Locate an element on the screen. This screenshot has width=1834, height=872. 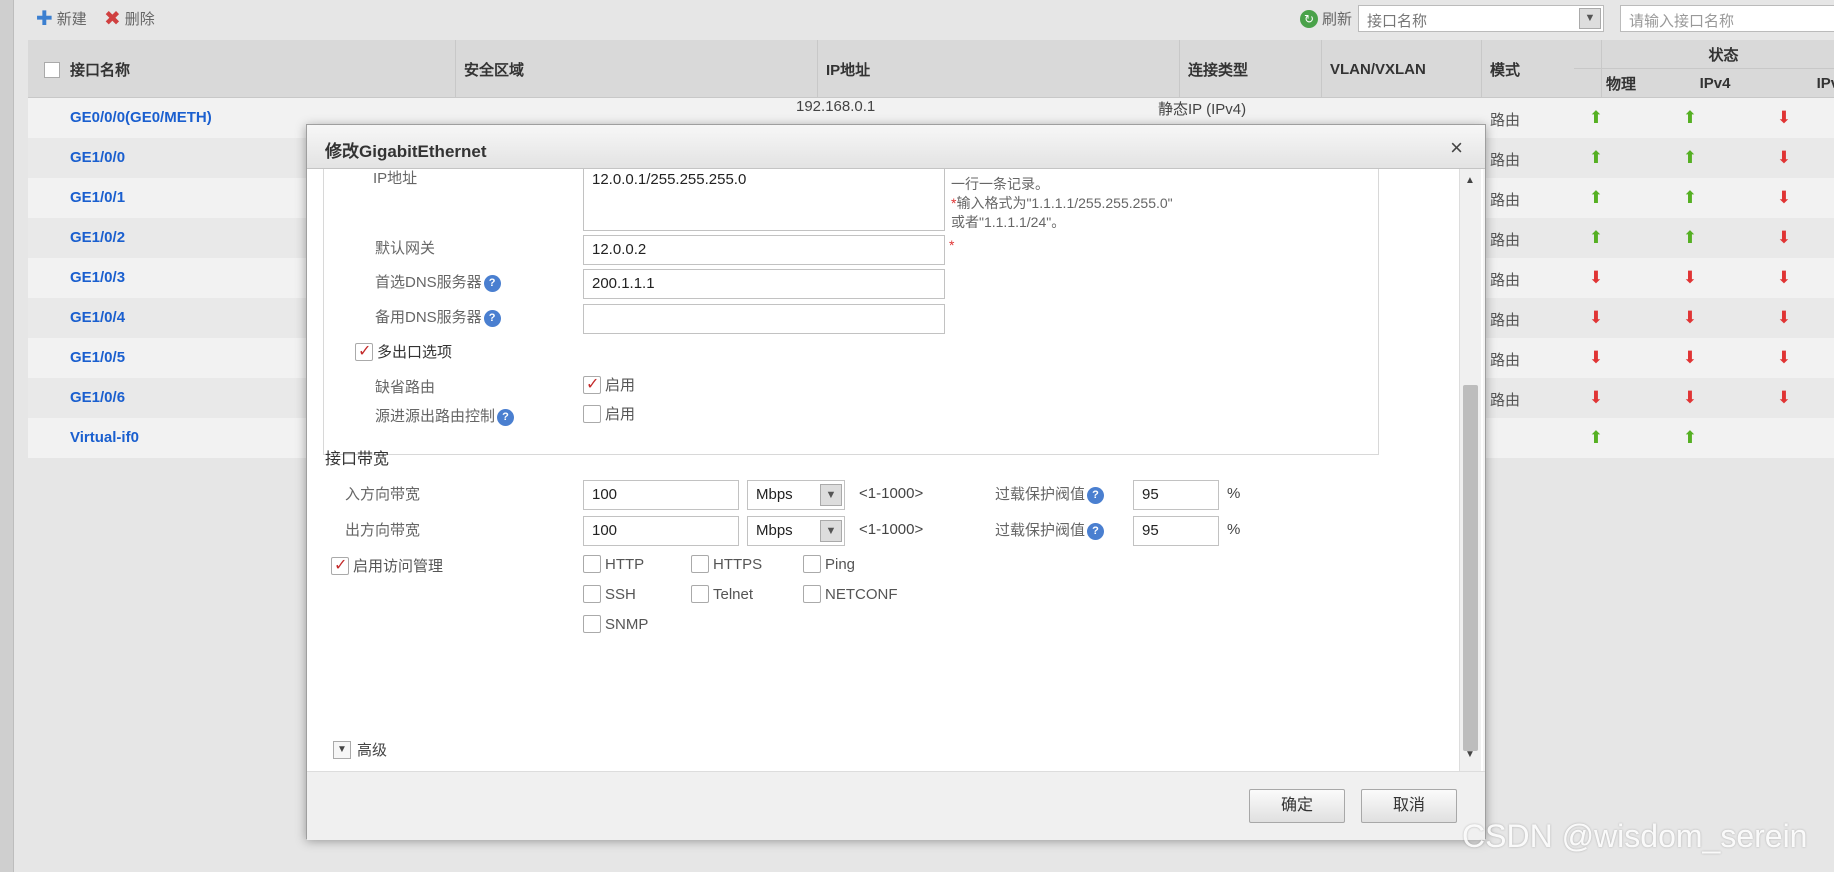
header-zone: 安全区域 is located at coordinates (637, 69).